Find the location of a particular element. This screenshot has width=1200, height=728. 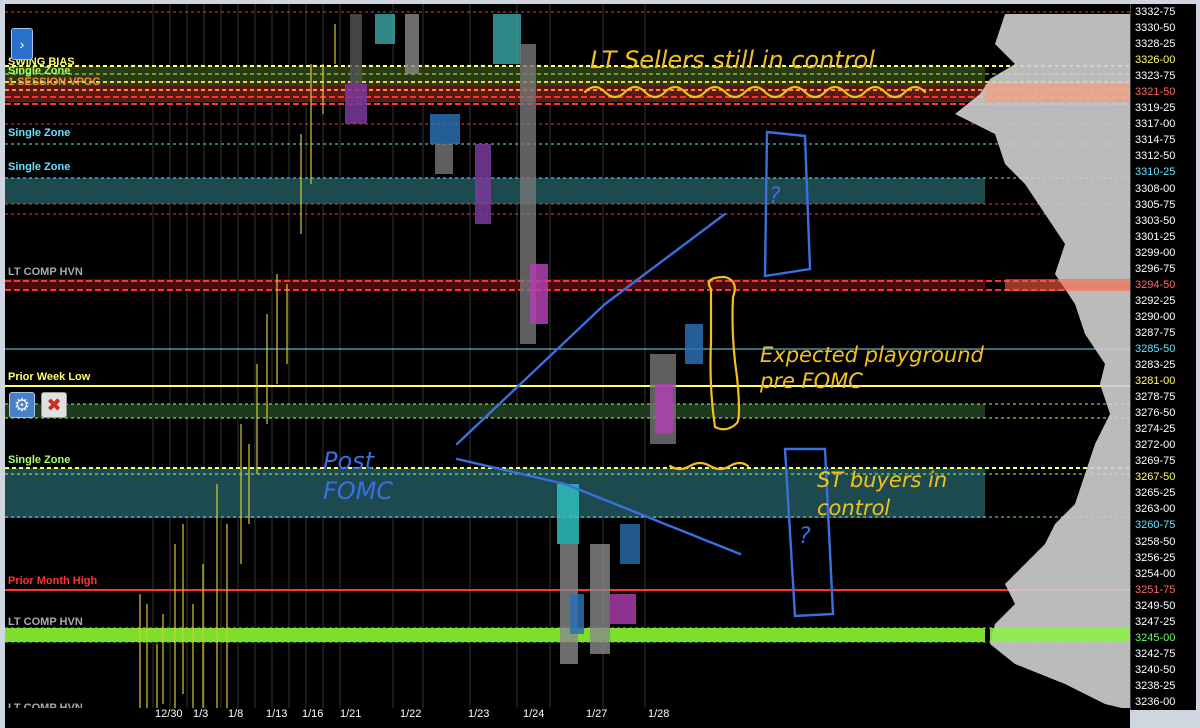

price-tick: 3326-00 is located at coordinates (1155, 60).